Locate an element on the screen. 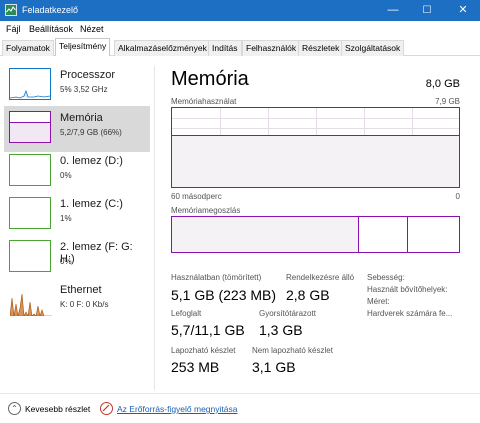 Image resolution: width=480 pixels, height=423 pixels. available-value: 2,8 GB is located at coordinates (308, 295).